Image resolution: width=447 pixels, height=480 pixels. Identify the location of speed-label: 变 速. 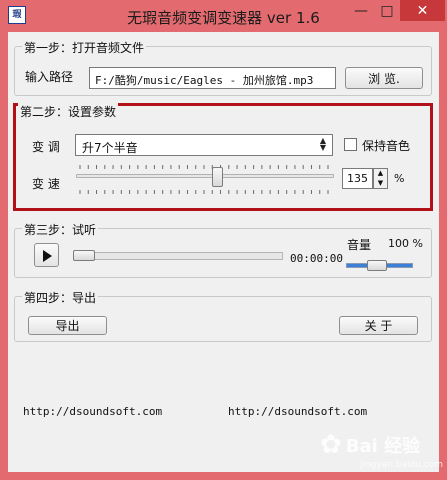
(46, 184).